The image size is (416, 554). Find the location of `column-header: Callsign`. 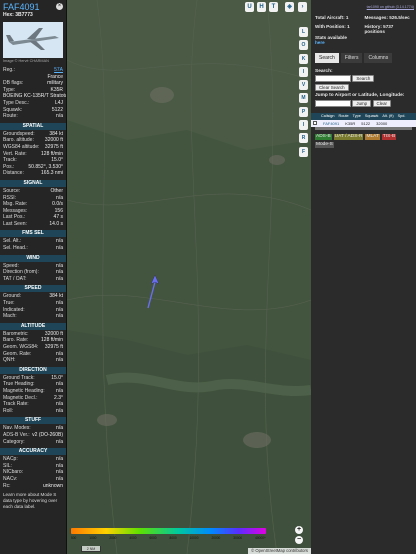

column-header: Callsign is located at coordinates (328, 116).